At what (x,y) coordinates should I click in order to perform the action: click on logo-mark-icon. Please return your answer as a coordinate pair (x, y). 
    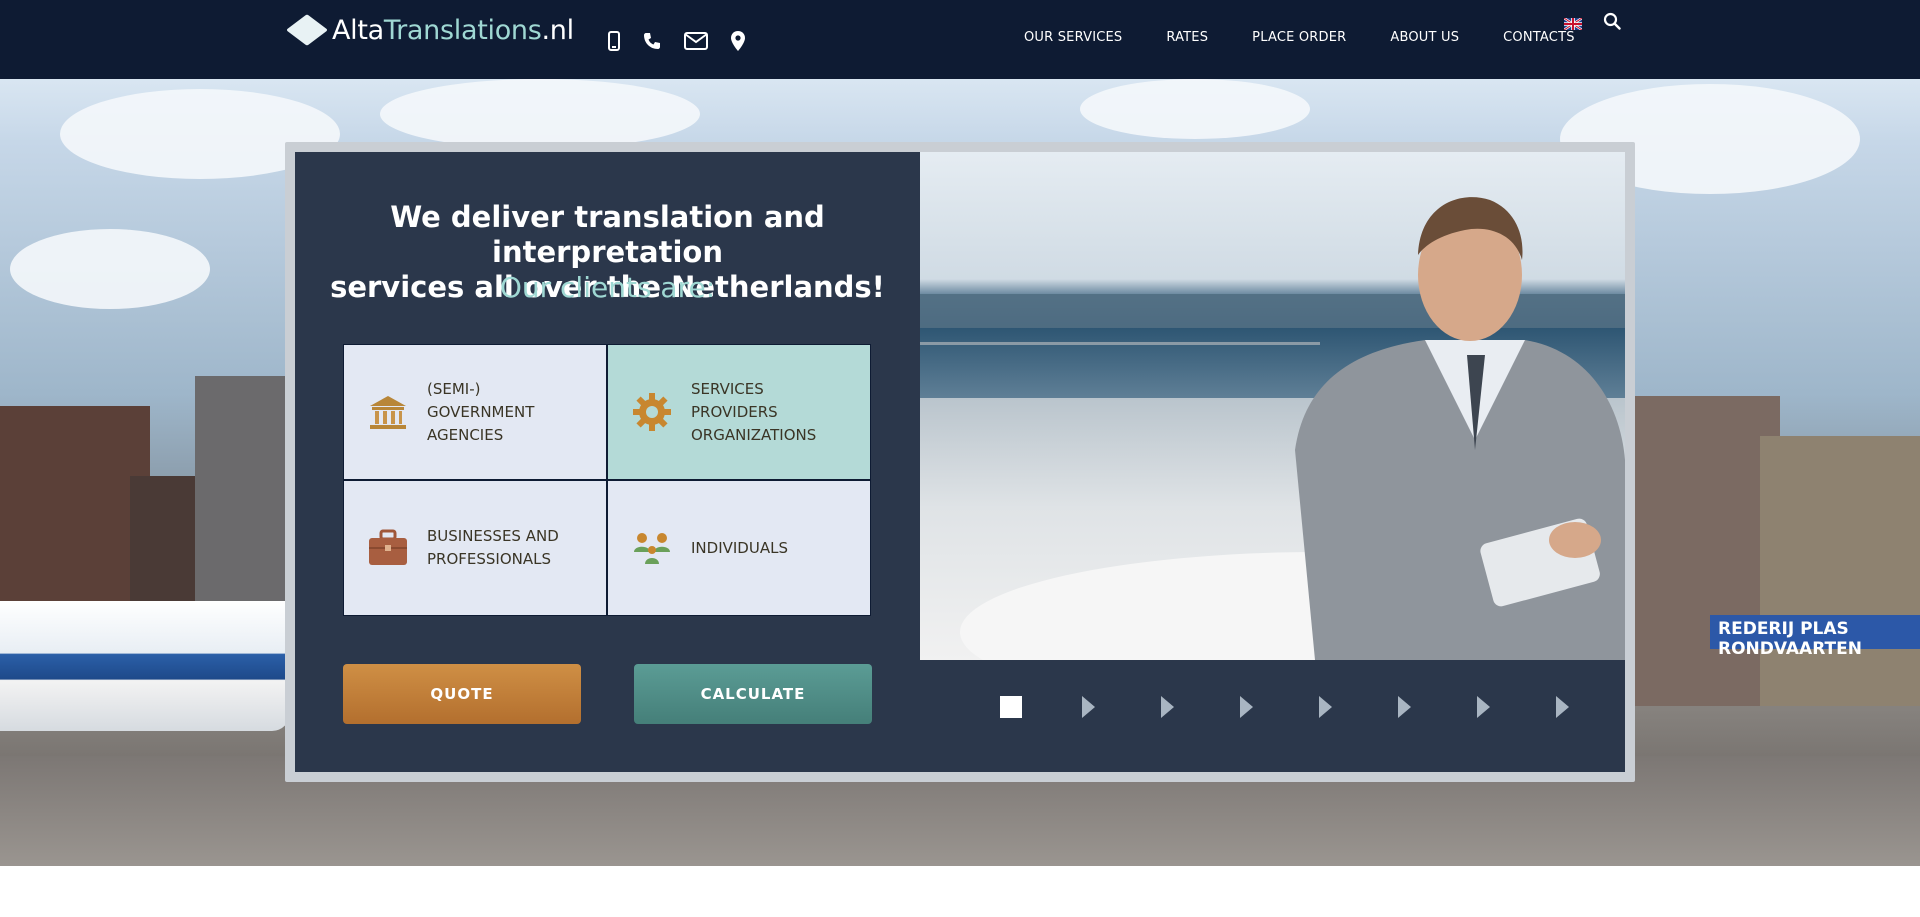
    Looking at the image, I should click on (307, 30).